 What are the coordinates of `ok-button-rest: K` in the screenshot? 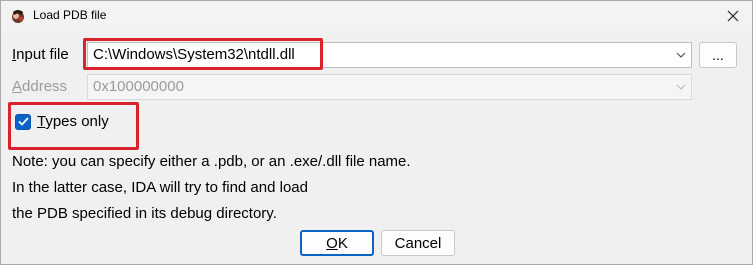 It's located at (342, 243).